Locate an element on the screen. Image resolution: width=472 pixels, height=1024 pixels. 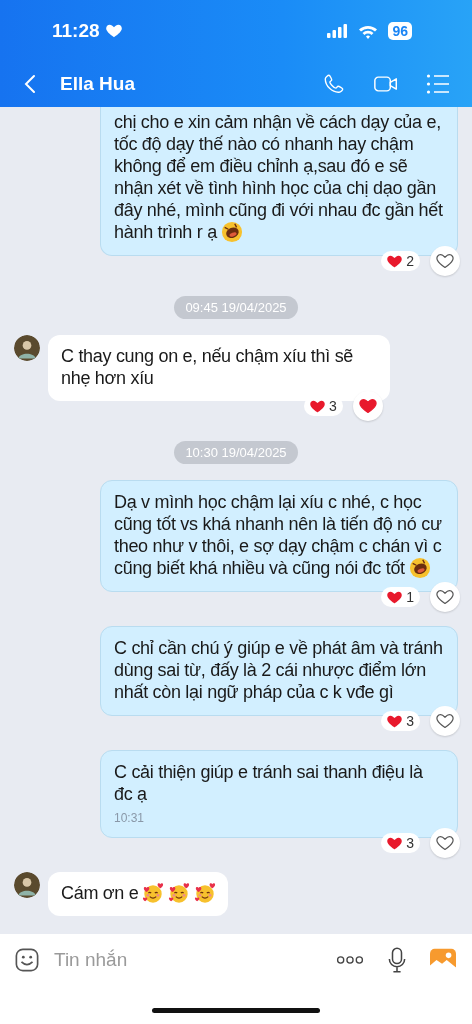
wifi-icon is located at coordinates (368, 31).